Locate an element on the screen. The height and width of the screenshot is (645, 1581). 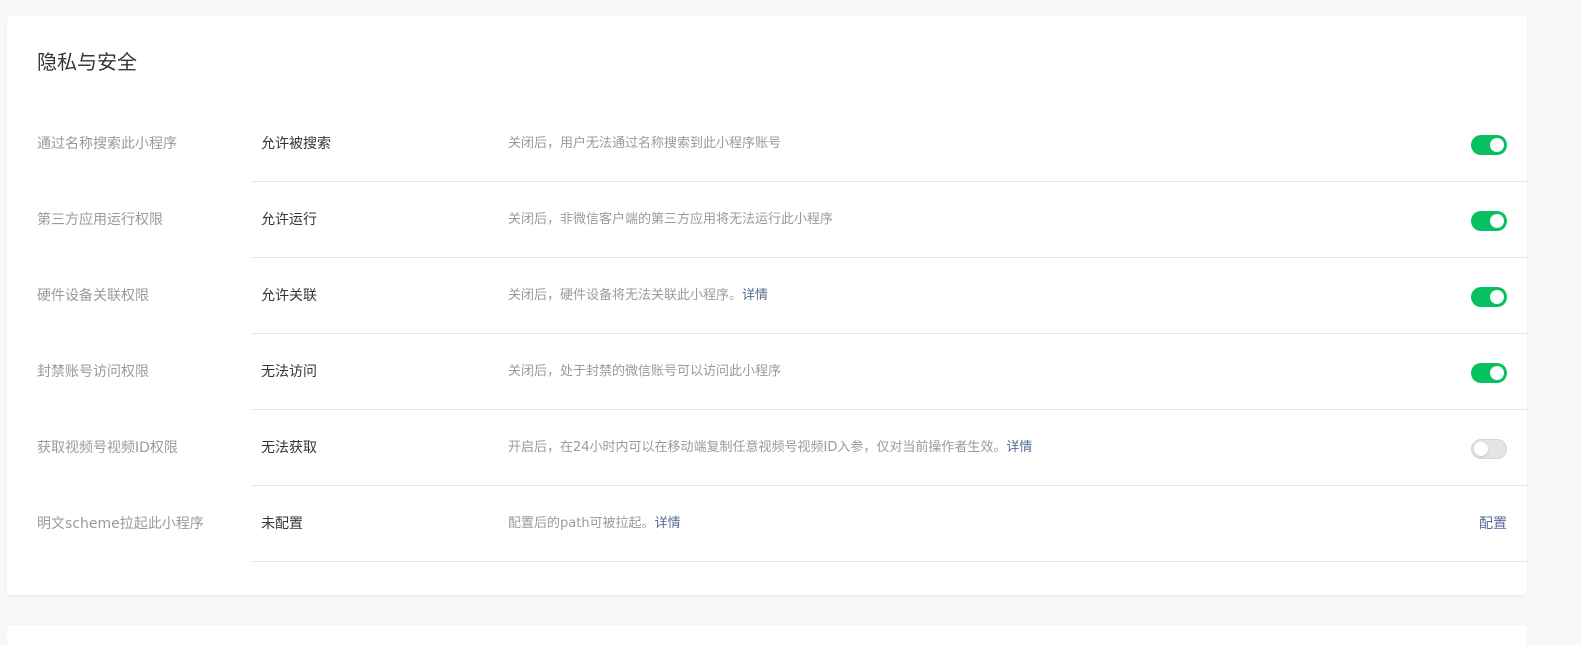
description-text: 配置后的path可被拉起。 is located at coordinates (581, 523).